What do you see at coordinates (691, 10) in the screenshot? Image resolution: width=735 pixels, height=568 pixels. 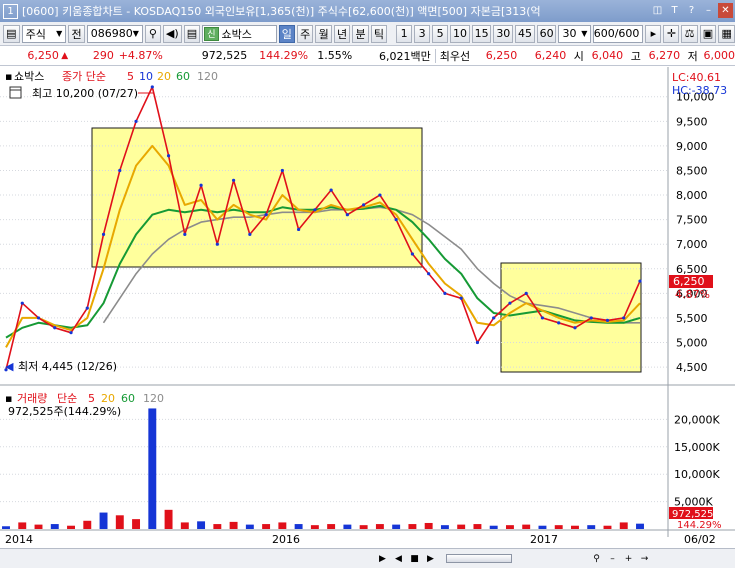 I see `help-button: ?` at bounding box center [691, 10].